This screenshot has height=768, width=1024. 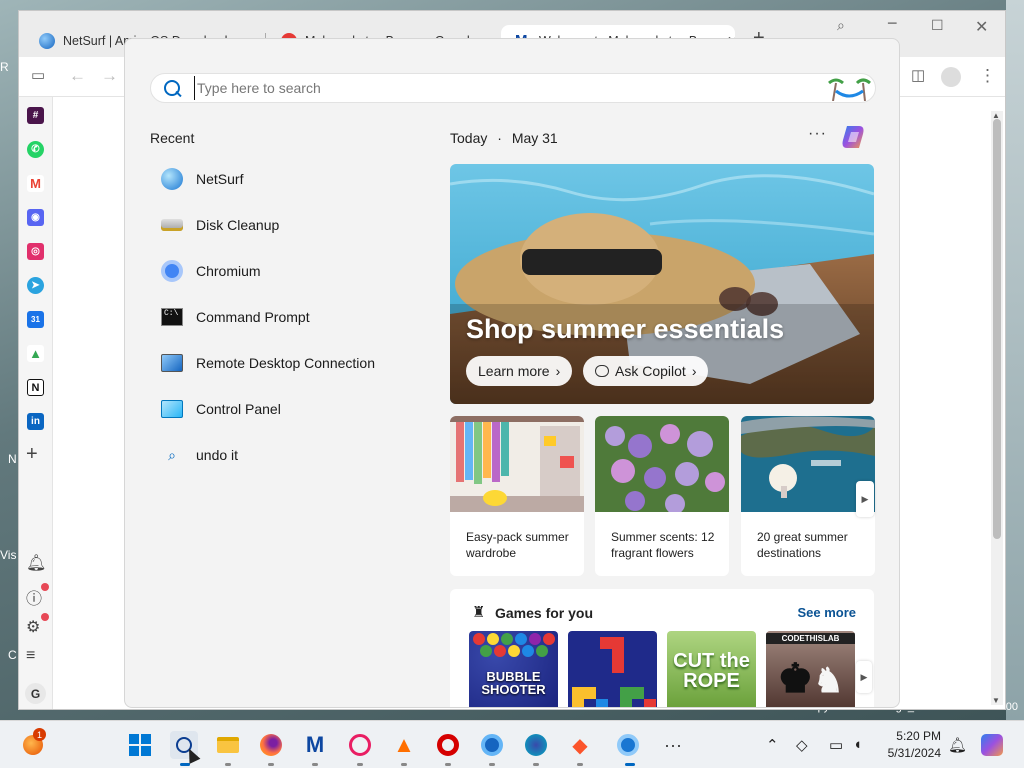 I want to click on recent-item-undo-it: ⌕ undo it, so click(x=199, y=455).